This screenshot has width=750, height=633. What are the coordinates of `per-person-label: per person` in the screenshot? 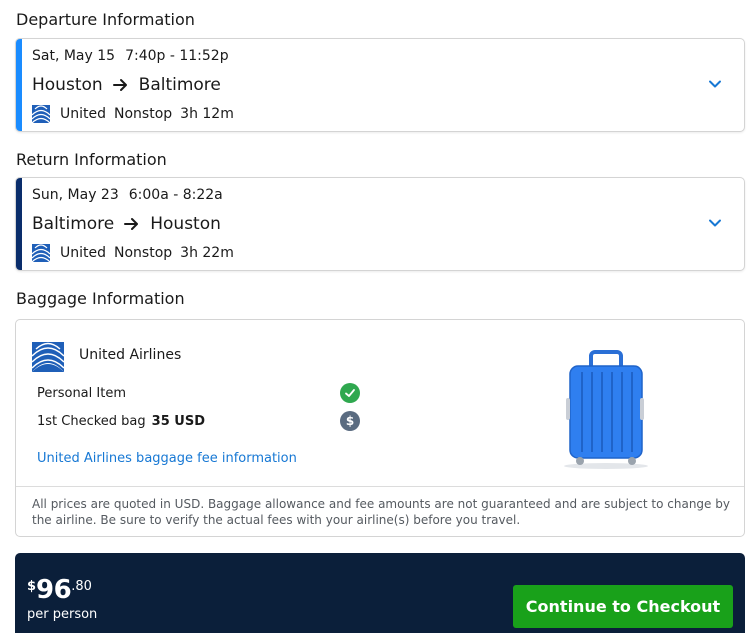 It's located at (62, 614).